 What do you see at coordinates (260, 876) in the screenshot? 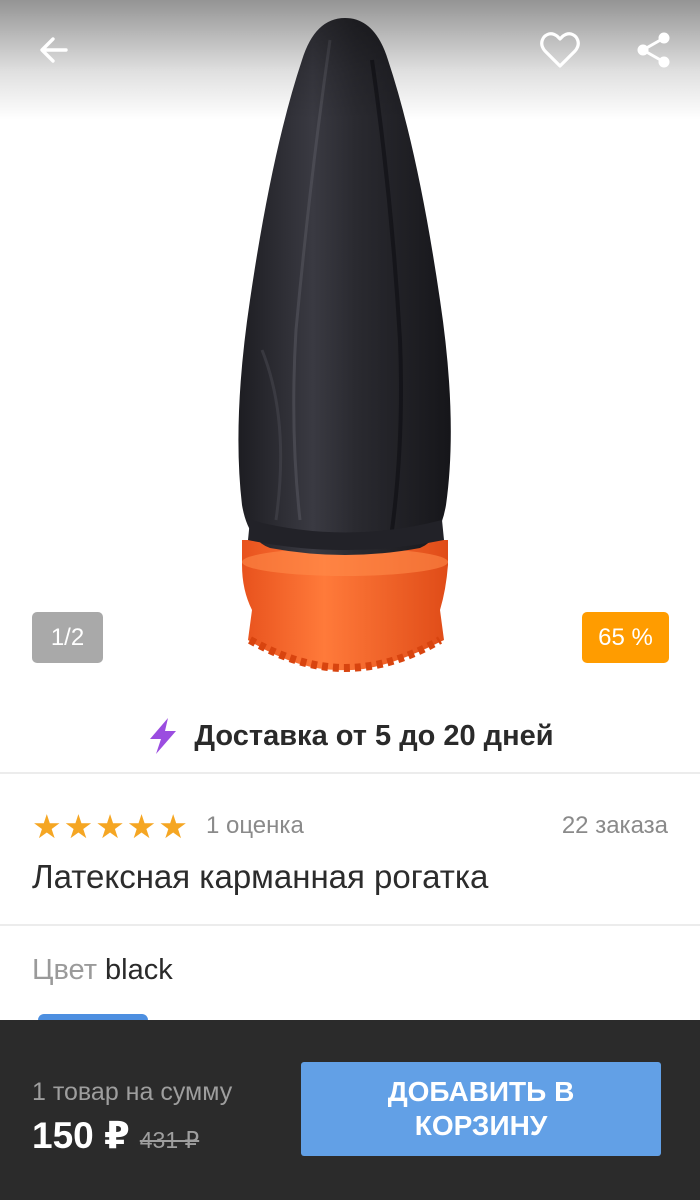
I see `product-title: Латексная карманная рогатка` at bounding box center [260, 876].